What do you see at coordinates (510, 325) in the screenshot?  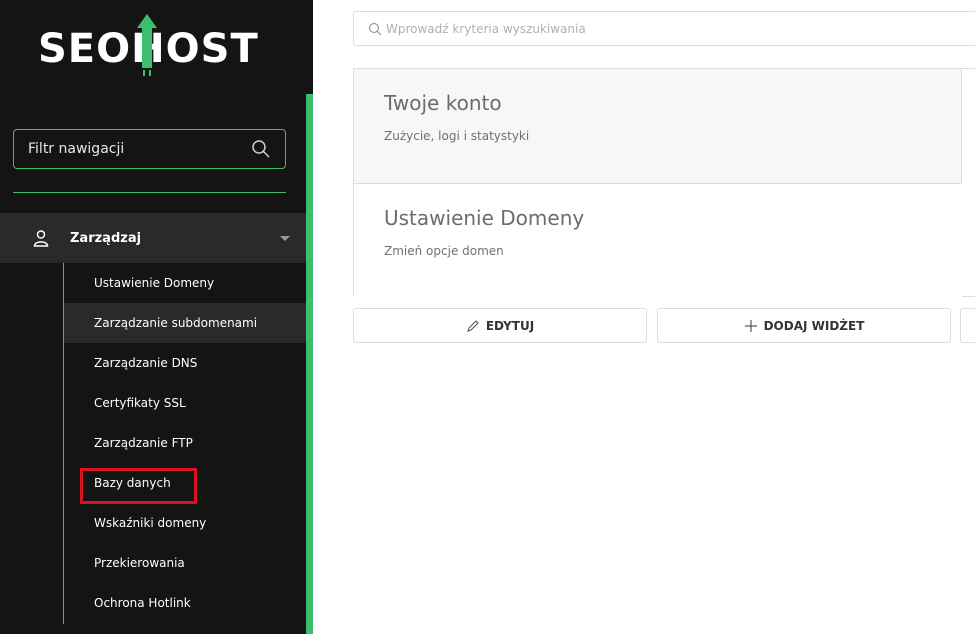 I see `edit-button-label: EDYTUJ` at bounding box center [510, 325].